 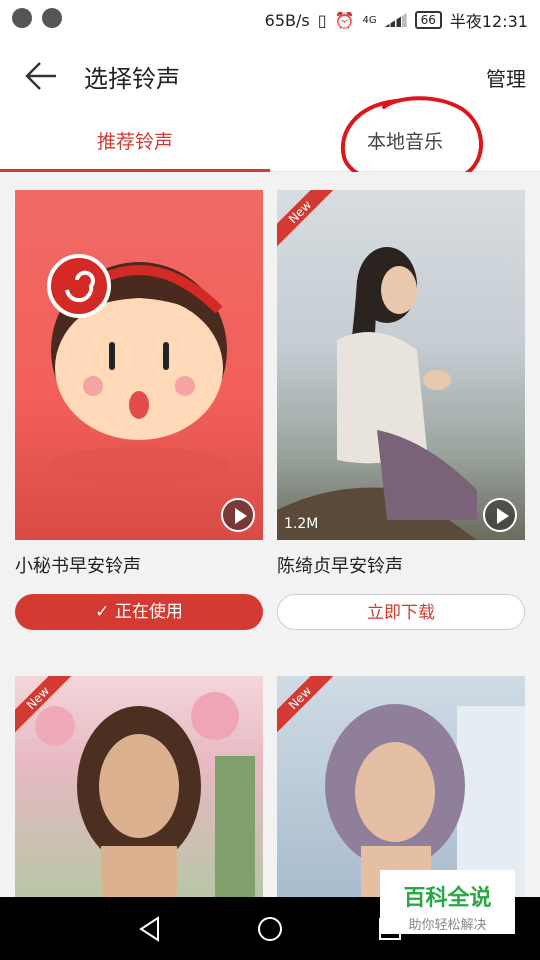 What do you see at coordinates (340, 566) in the screenshot?
I see `ringtone-name: 陈绮贞早安铃声` at bounding box center [340, 566].